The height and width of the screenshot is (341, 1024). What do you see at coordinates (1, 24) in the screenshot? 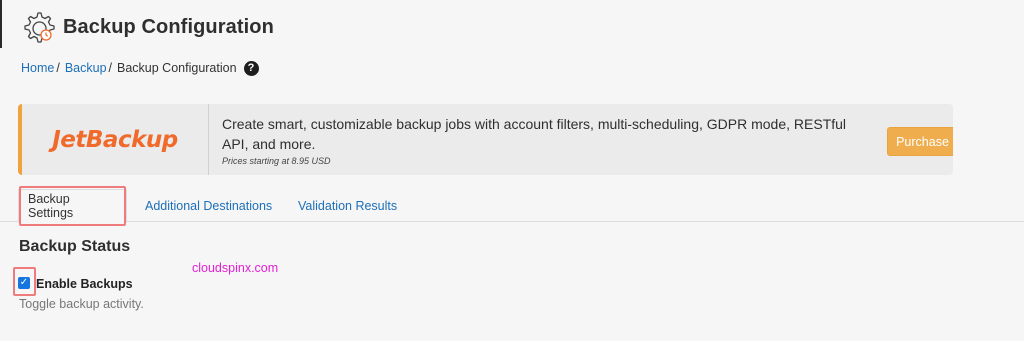
I see `left-edge-divider` at bounding box center [1, 24].